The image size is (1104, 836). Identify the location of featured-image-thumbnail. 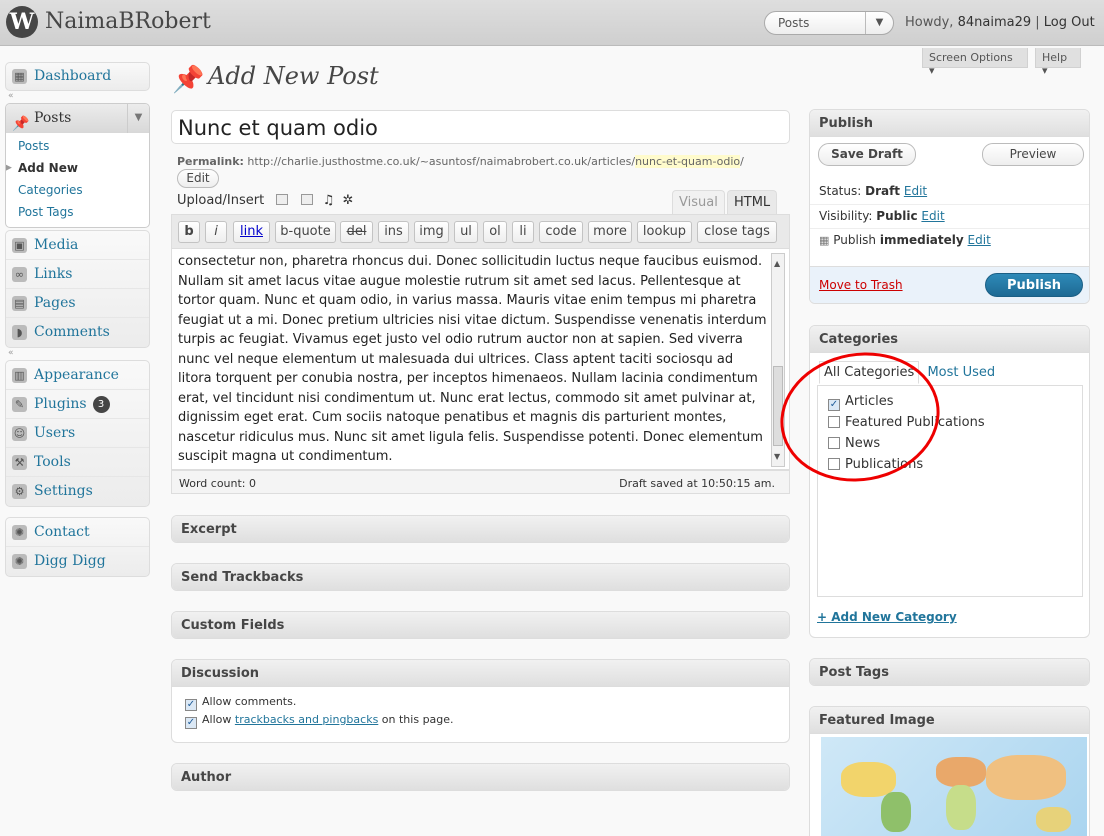
(954, 786).